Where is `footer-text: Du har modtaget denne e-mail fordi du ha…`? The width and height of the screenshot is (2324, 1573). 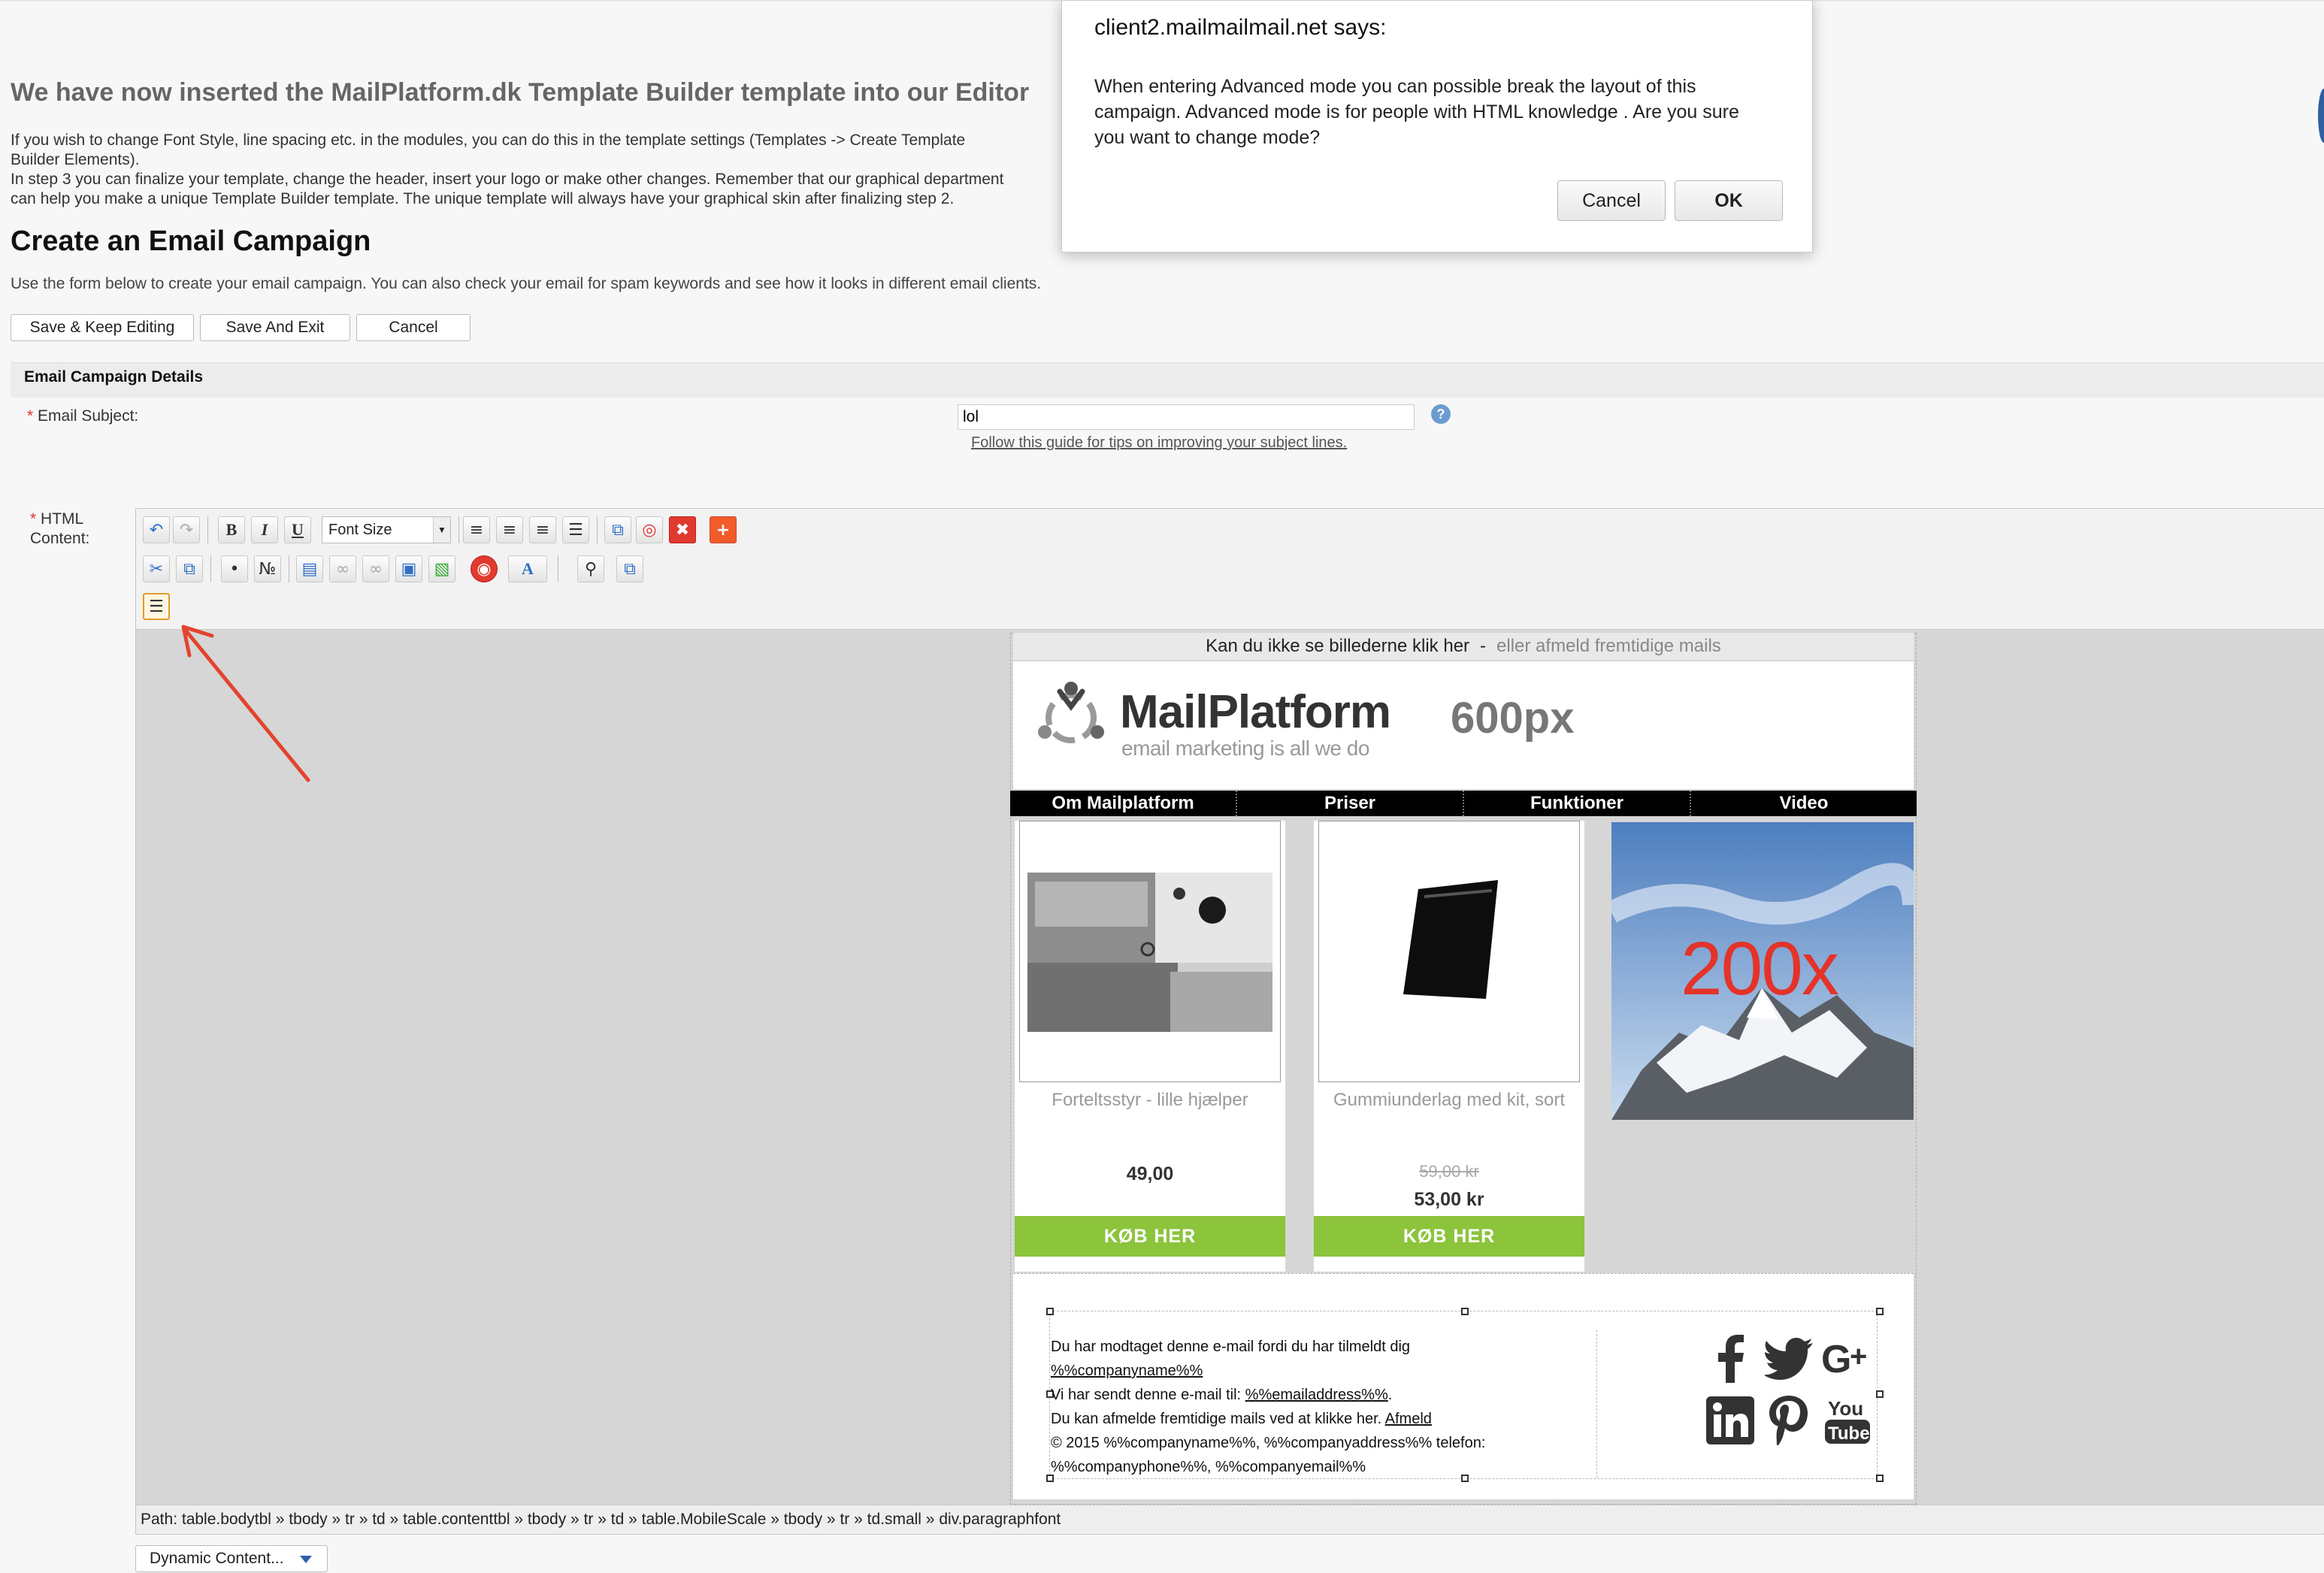 footer-text: Du har modtaget denne e-mail fordi du ha… is located at coordinates (1307, 1407).